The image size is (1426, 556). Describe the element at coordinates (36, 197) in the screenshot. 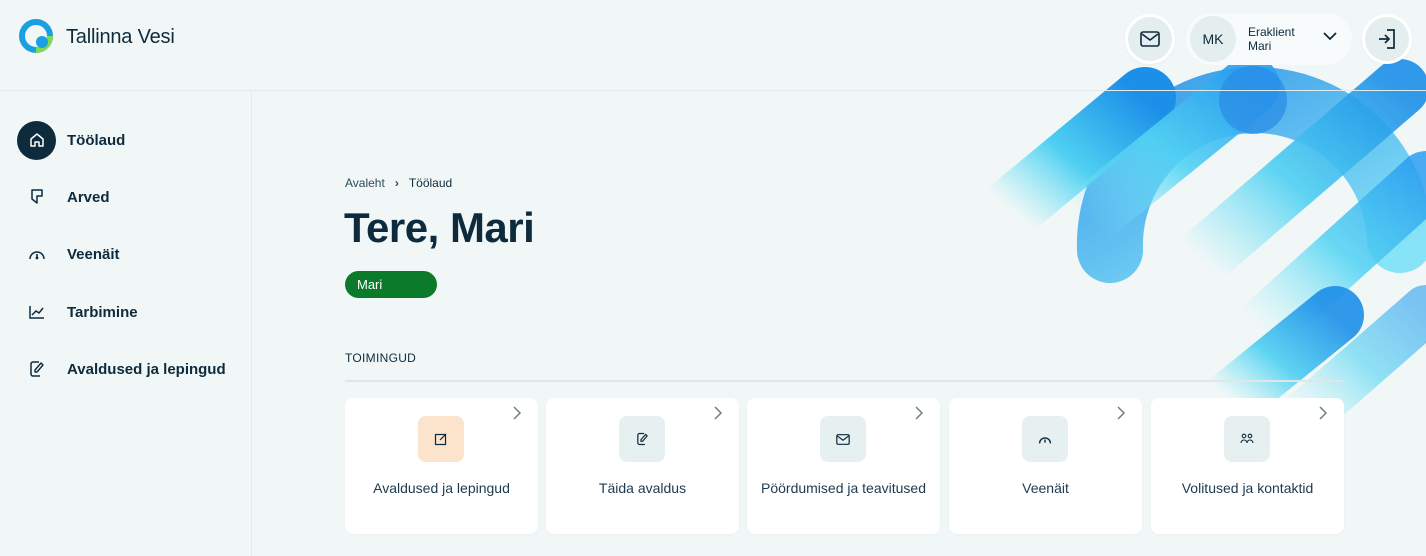

I see `bookmark-icon` at that location.